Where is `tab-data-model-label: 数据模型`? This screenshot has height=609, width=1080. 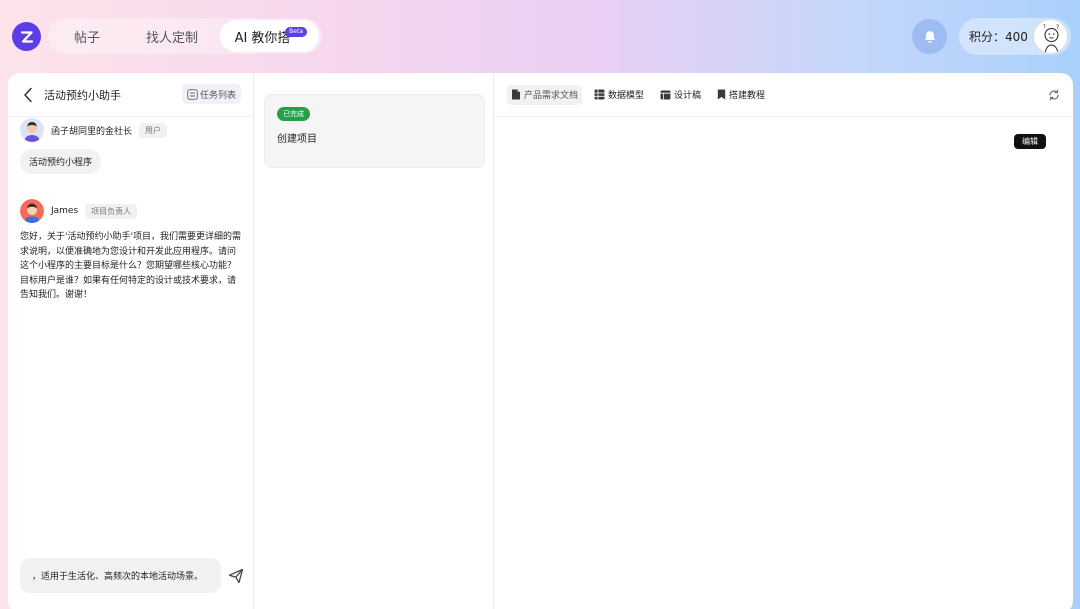 tab-data-model-label: 数据模型 is located at coordinates (626, 96).